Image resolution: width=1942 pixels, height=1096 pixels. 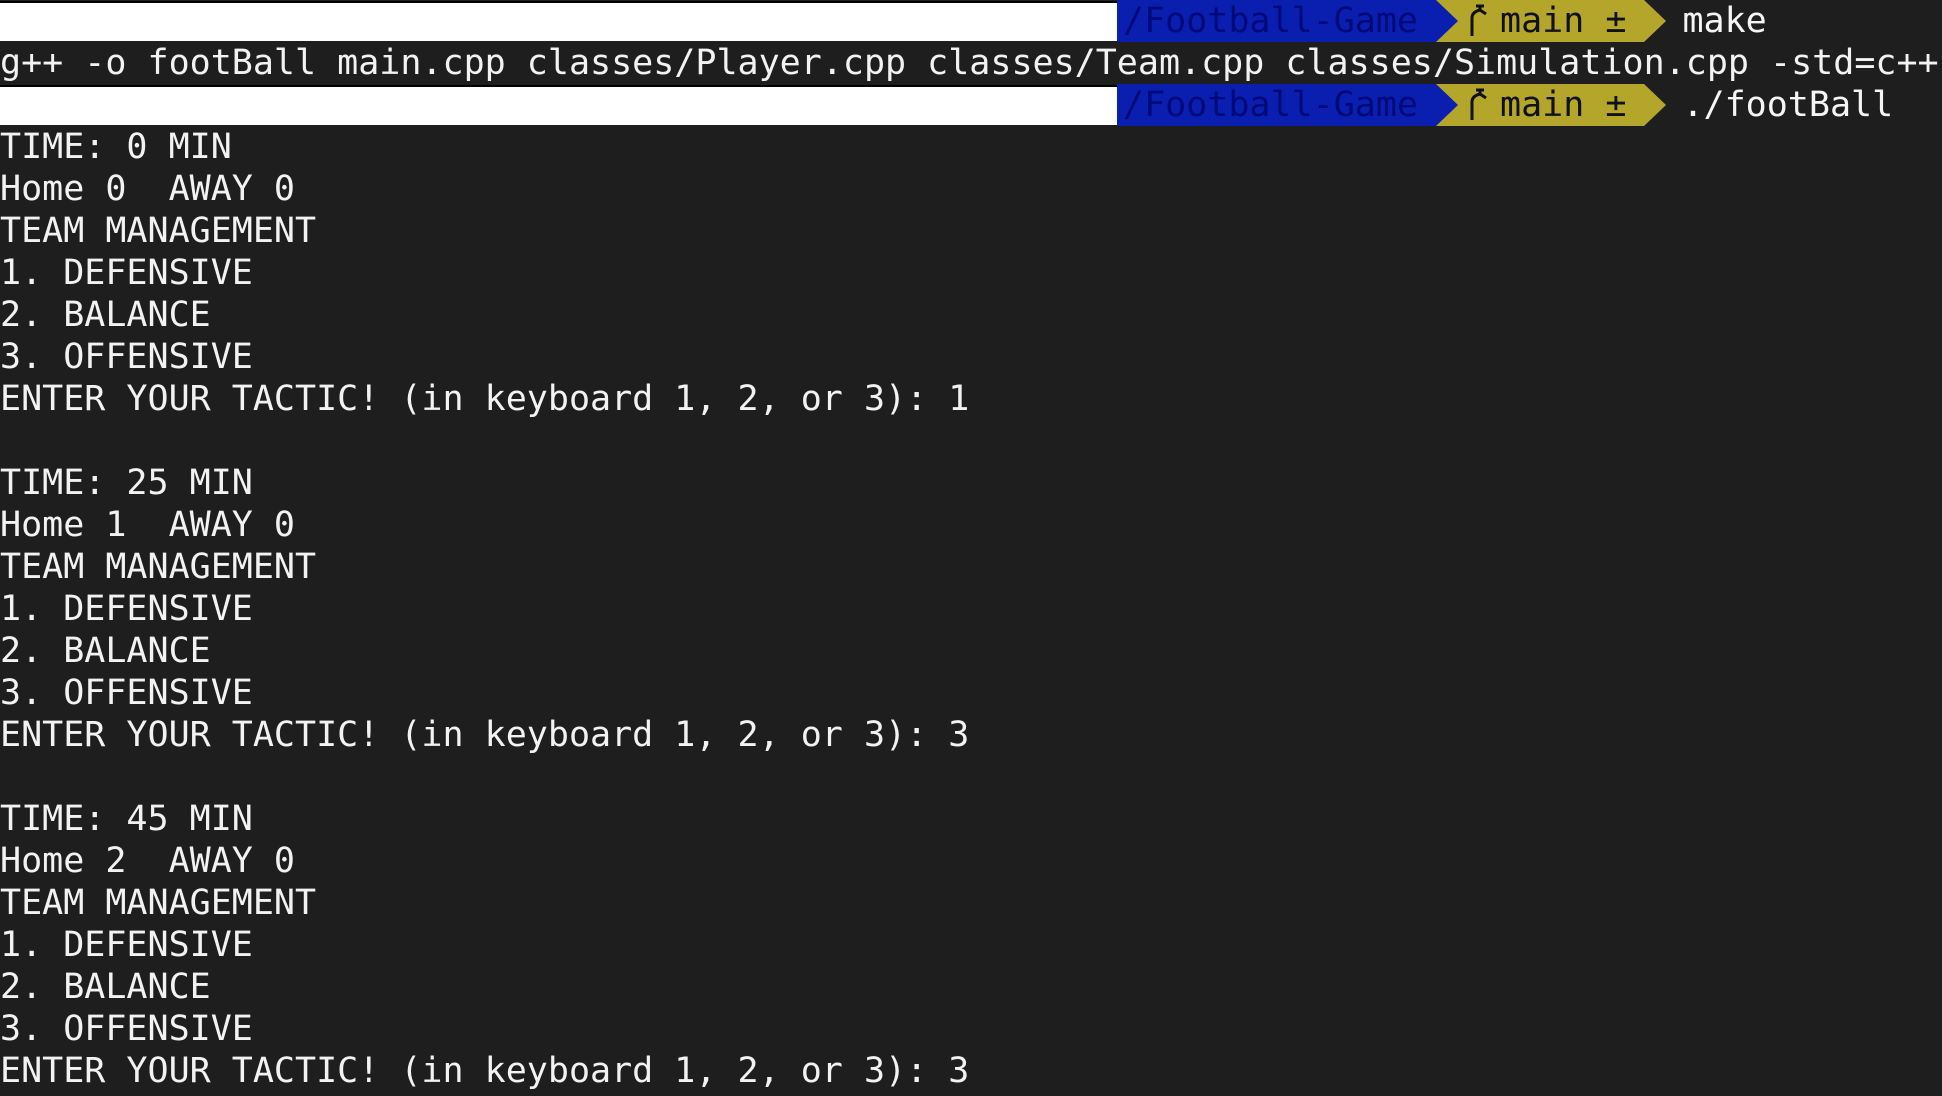 I want to click on shell-prompt: /Football-Game main ± ./footBall, so click(x=971, y=105).